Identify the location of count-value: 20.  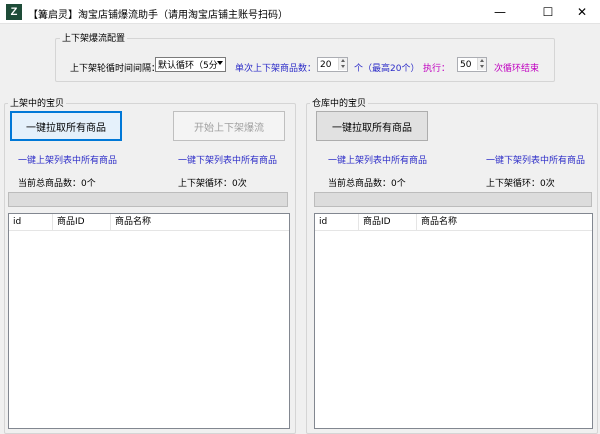
(326, 64).